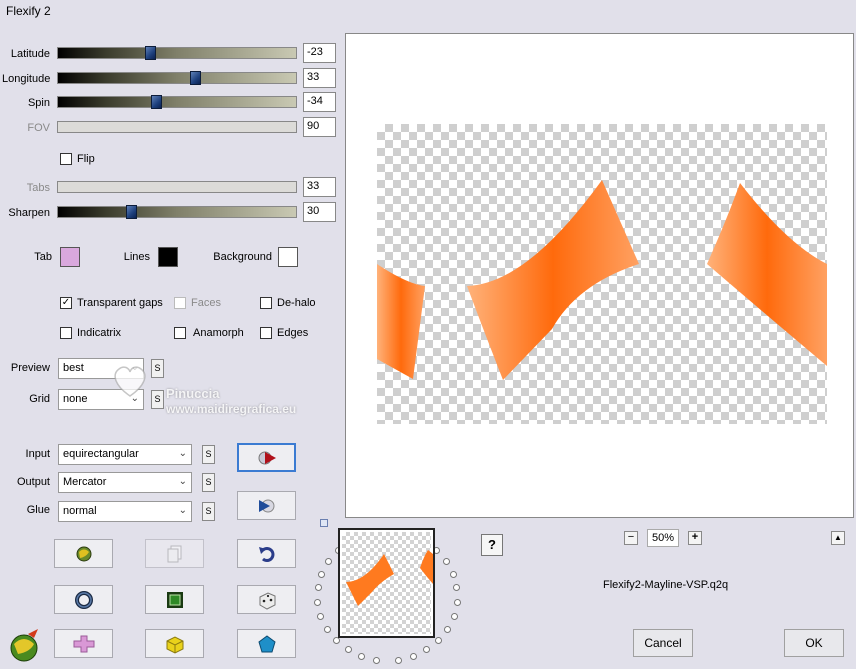 The height and width of the screenshot is (669, 856). Describe the element at coordinates (83, 599) in the screenshot. I see `ring-button` at that location.